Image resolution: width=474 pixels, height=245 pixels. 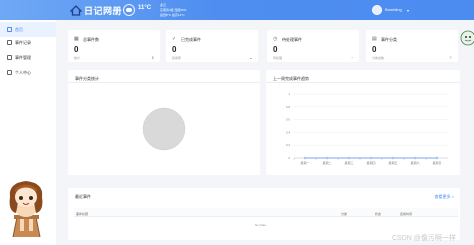 What do you see at coordinates (288, 107) in the screenshot?
I see `y-tick-label: 0.8` at bounding box center [288, 107].